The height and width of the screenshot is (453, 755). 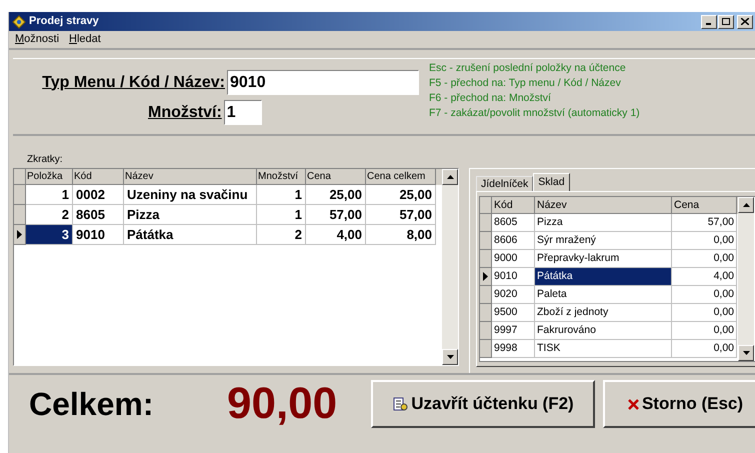 What do you see at coordinates (281, 235) in the screenshot?
I see `table-cell: 2` at bounding box center [281, 235].